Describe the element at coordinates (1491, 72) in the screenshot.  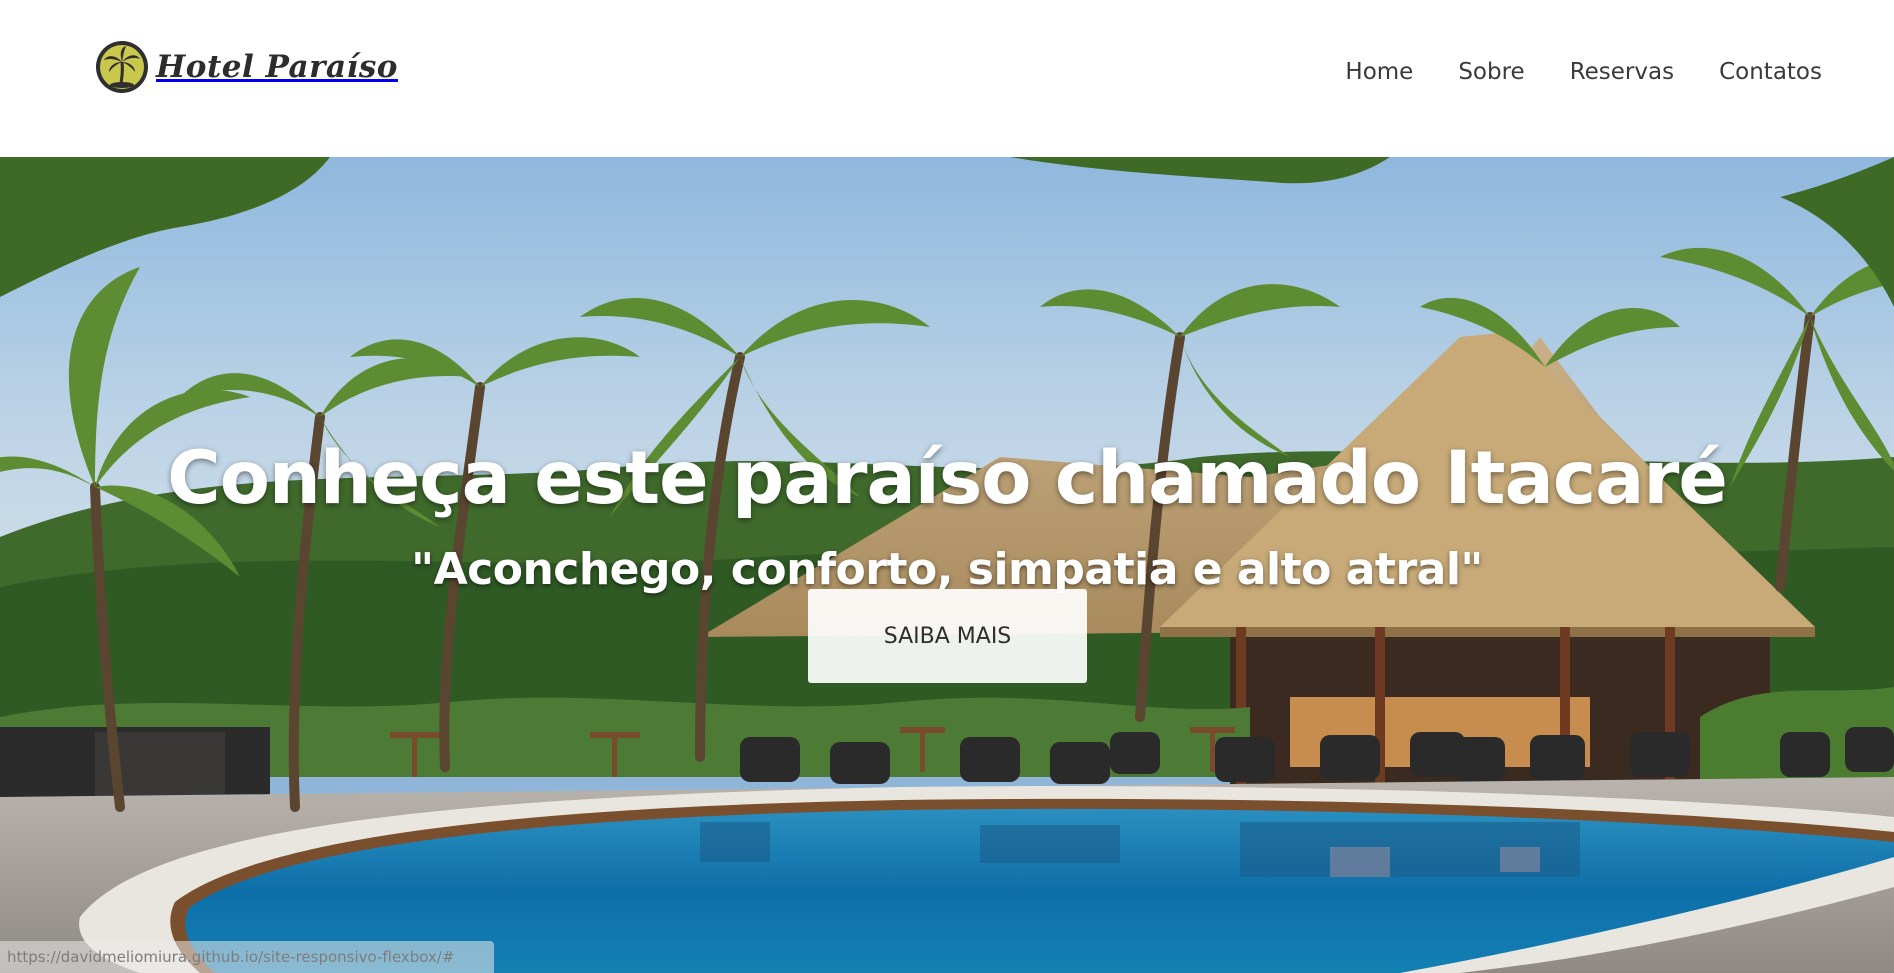
I see `nav-link-sobre: Sobre` at that location.